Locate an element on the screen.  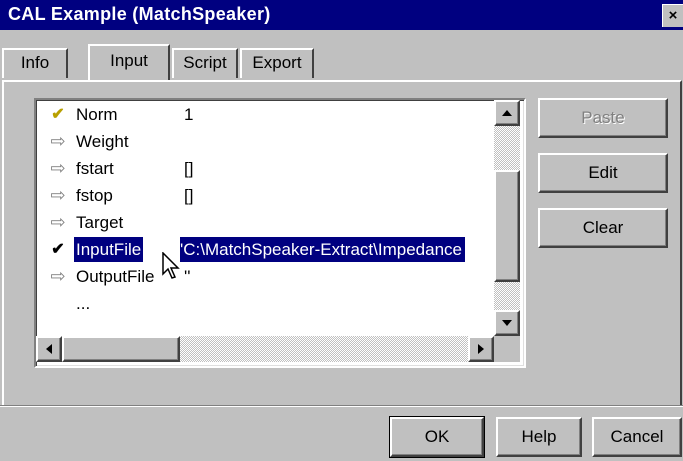
vertical-scroll-thumb is located at coordinates (507, 226).